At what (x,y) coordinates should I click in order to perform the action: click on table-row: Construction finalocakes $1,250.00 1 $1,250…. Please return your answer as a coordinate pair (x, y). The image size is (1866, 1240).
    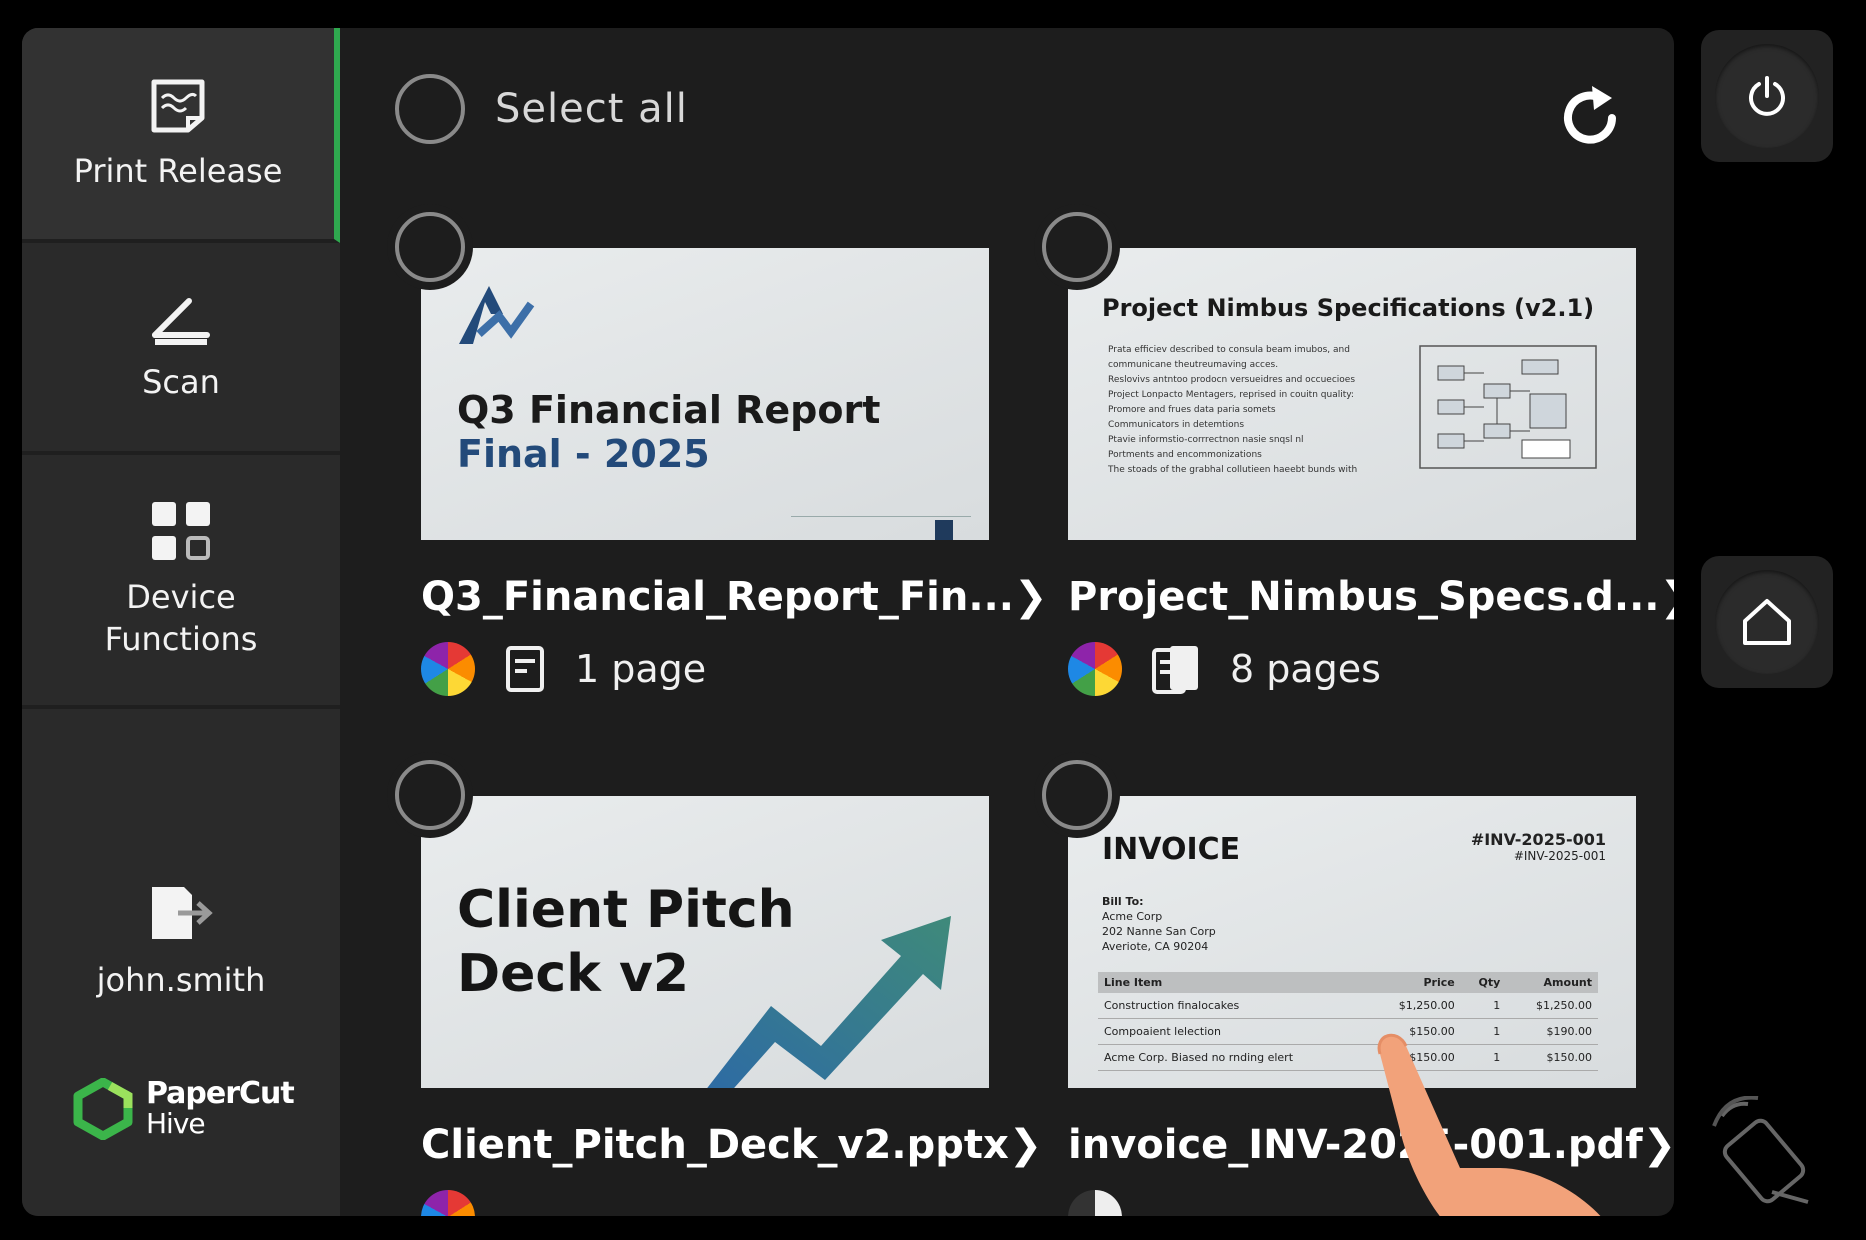
    Looking at the image, I should click on (1348, 1006).